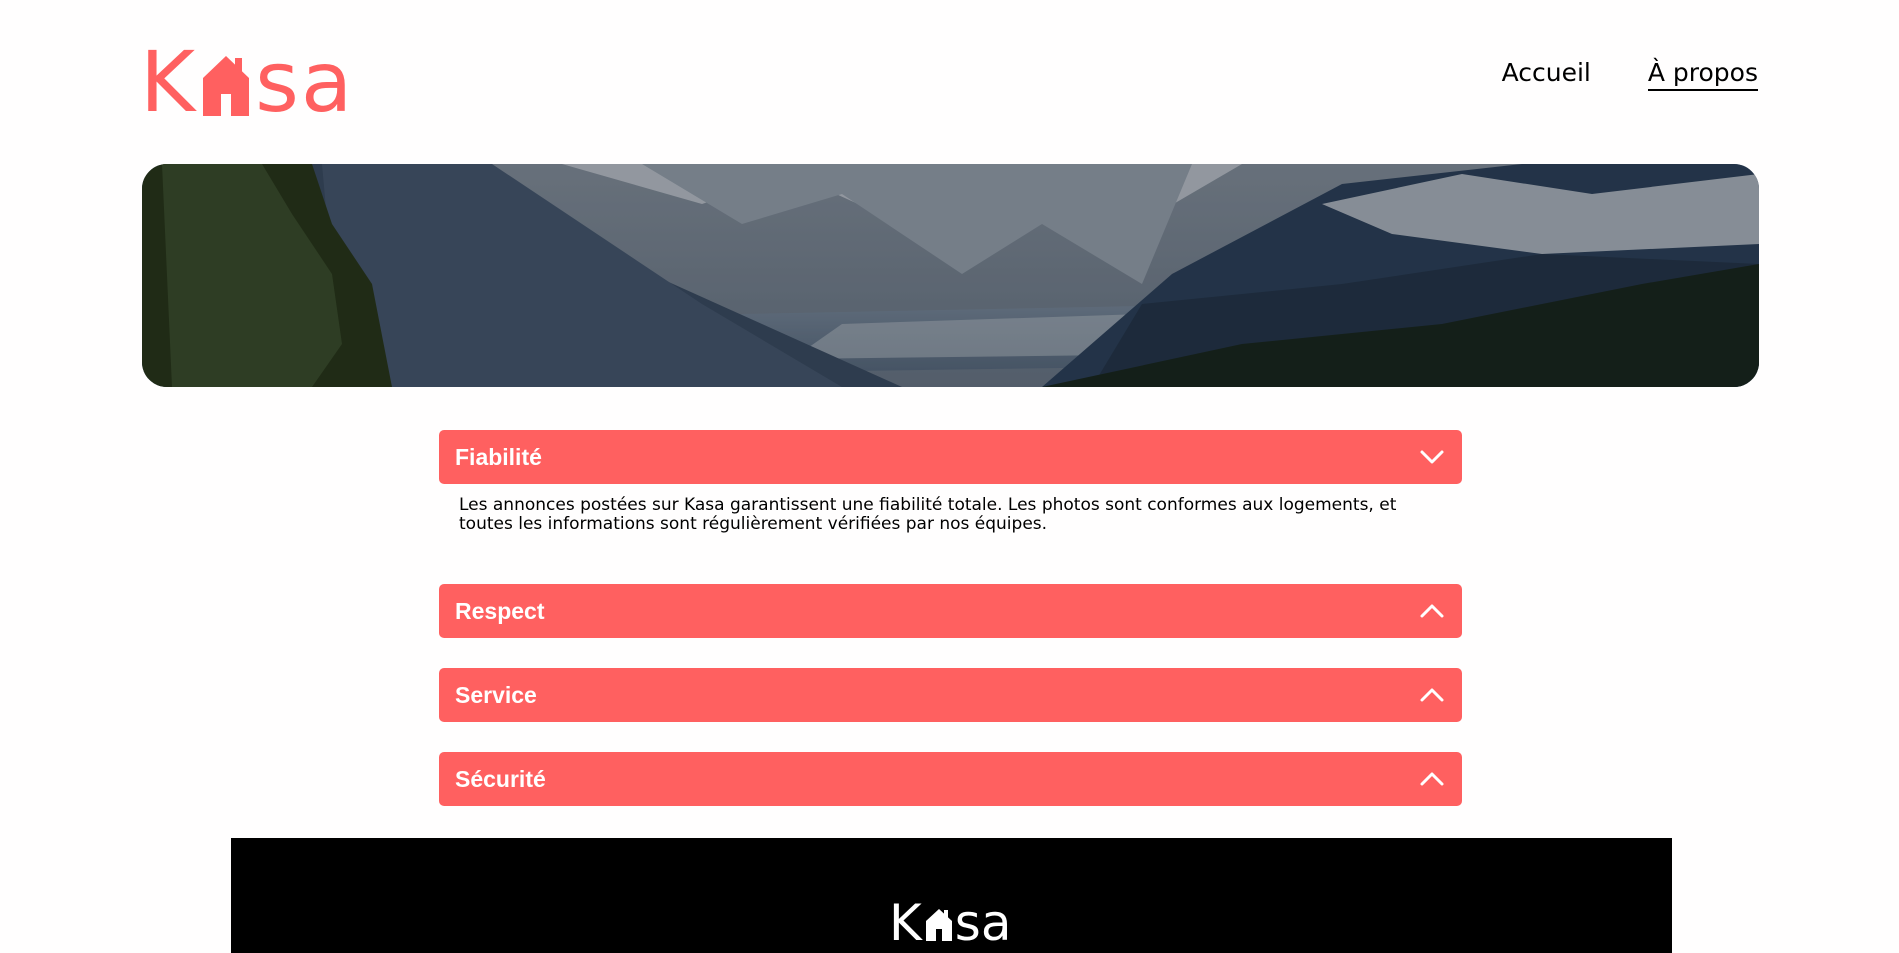 The height and width of the screenshot is (953, 1899). I want to click on collapse-title: Service, so click(496, 694).